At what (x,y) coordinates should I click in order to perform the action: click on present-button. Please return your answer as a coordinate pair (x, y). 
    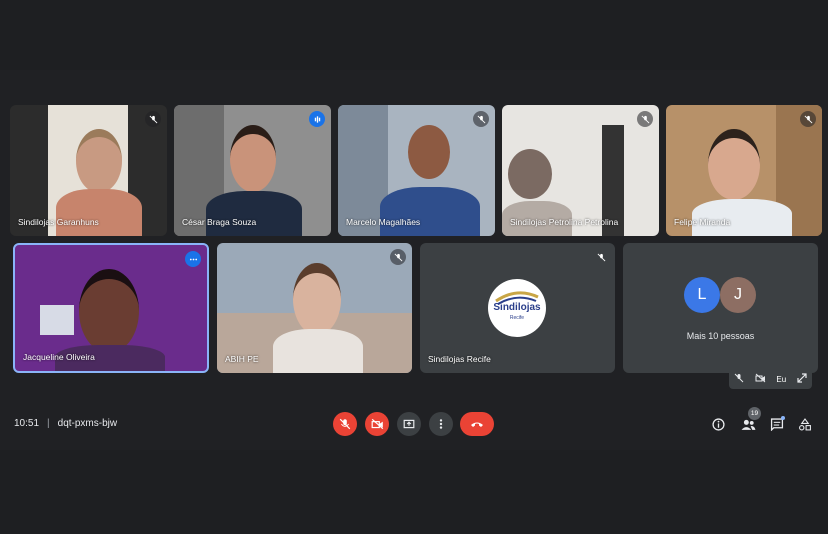
    Looking at the image, I should click on (409, 424).